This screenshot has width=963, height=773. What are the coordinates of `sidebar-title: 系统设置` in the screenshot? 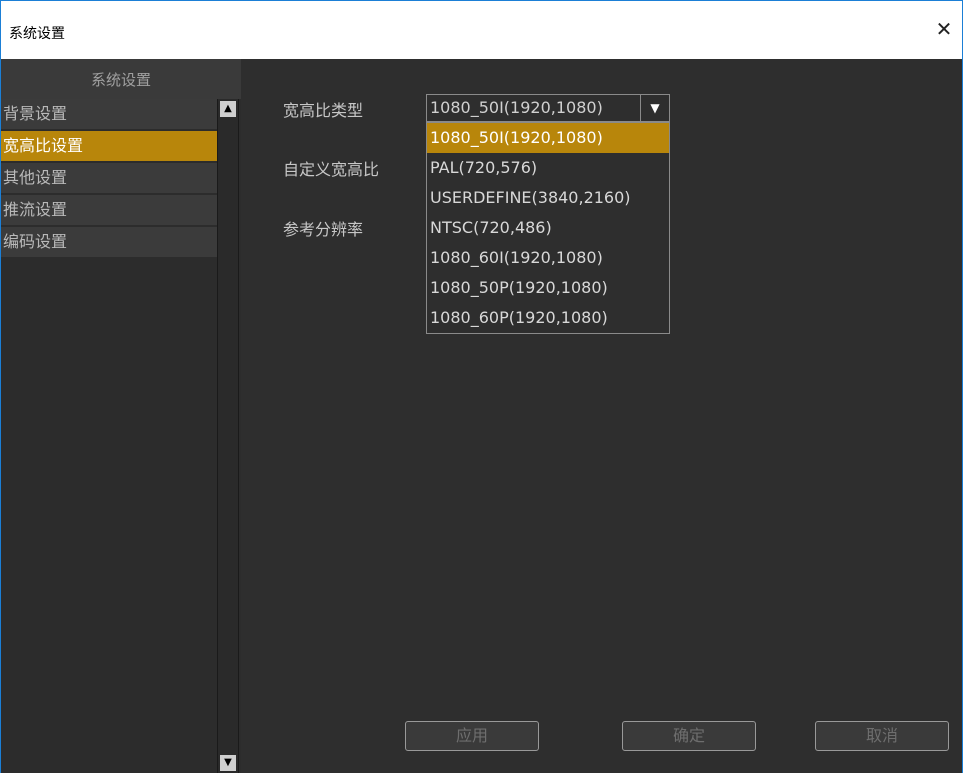 It's located at (120, 80).